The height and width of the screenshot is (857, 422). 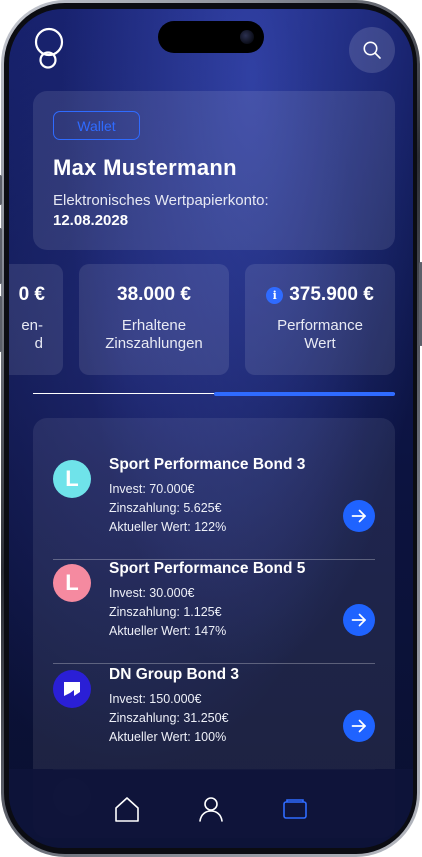 I want to click on stat-label: Erhaltene Zinszahlungen, so click(x=154, y=335).